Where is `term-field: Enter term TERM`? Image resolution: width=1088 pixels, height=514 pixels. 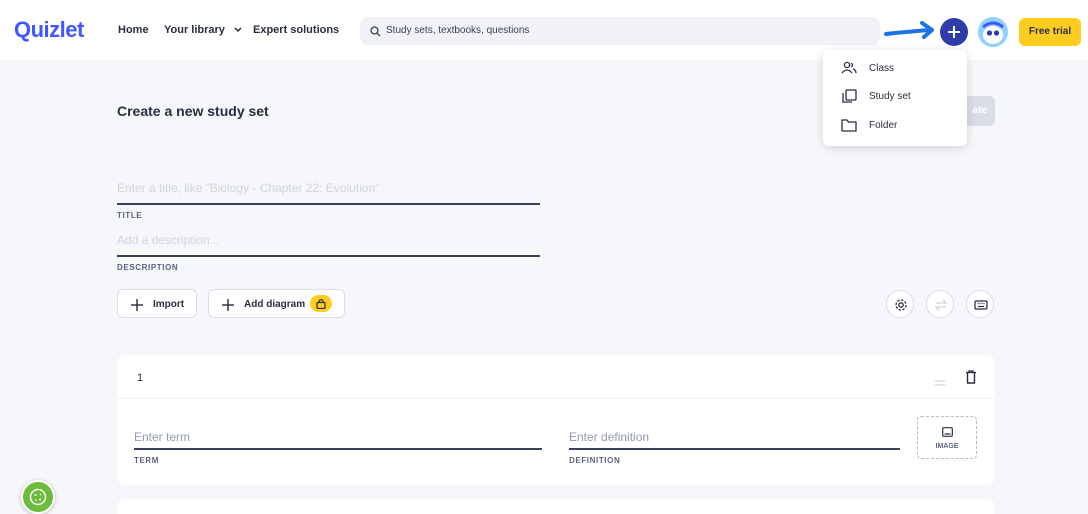
term-field: Enter term TERM is located at coordinates (338, 447).